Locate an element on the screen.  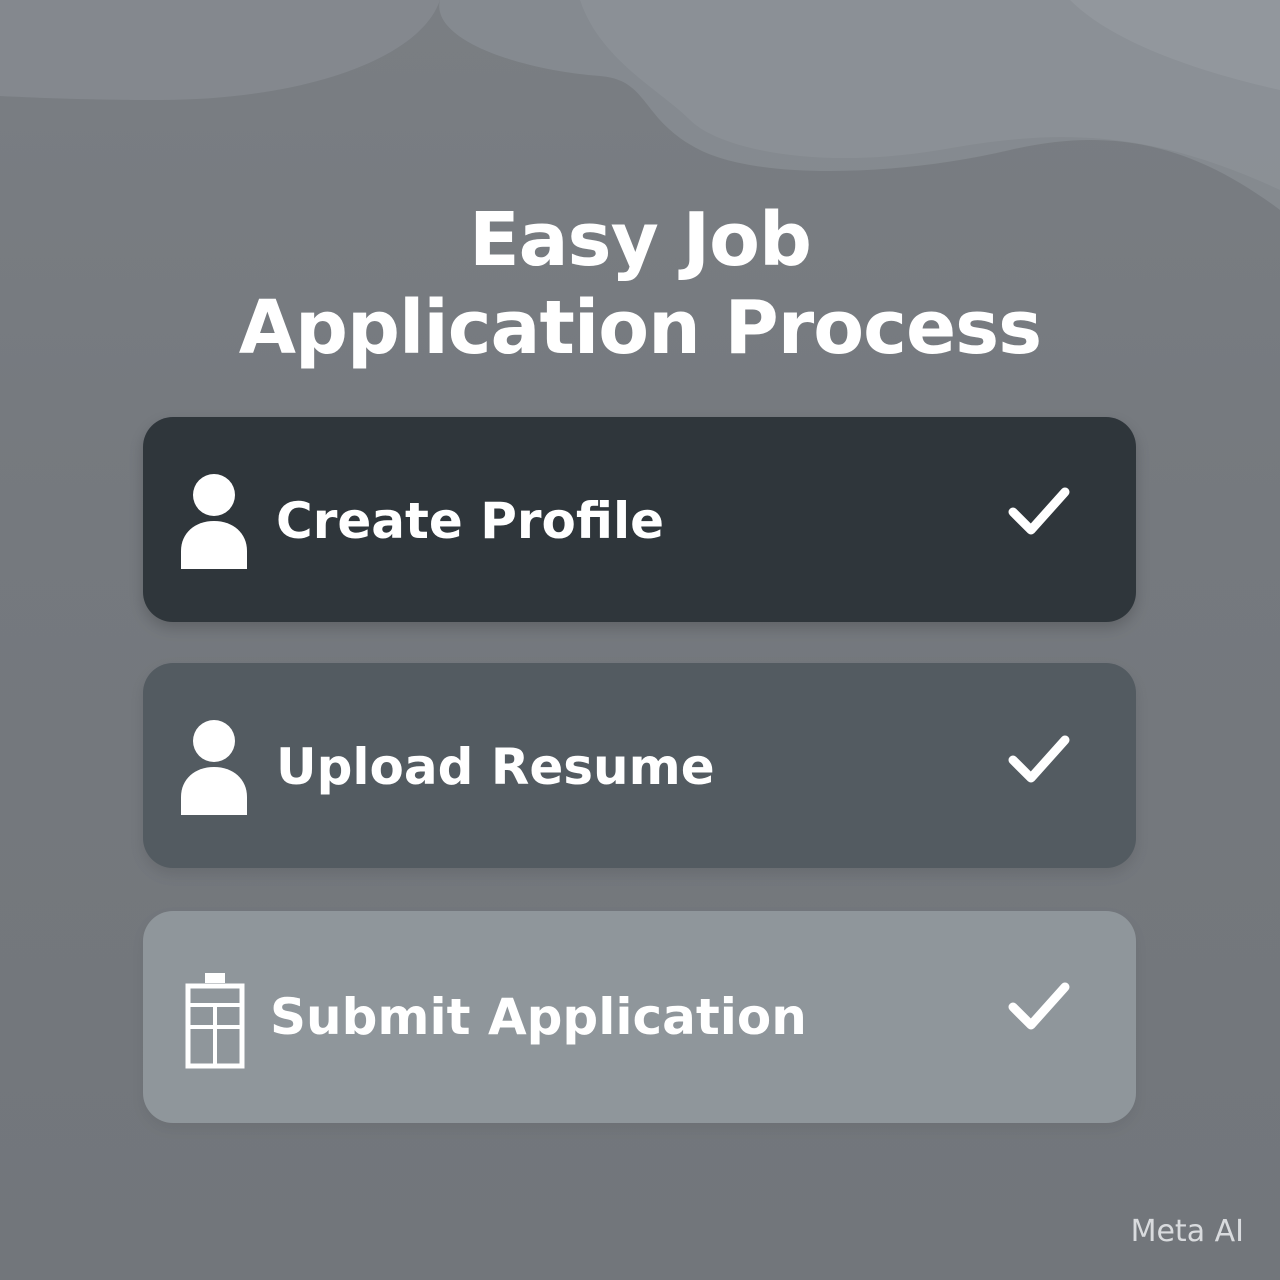
step-label: Upload Resume is located at coordinates (495, 767).